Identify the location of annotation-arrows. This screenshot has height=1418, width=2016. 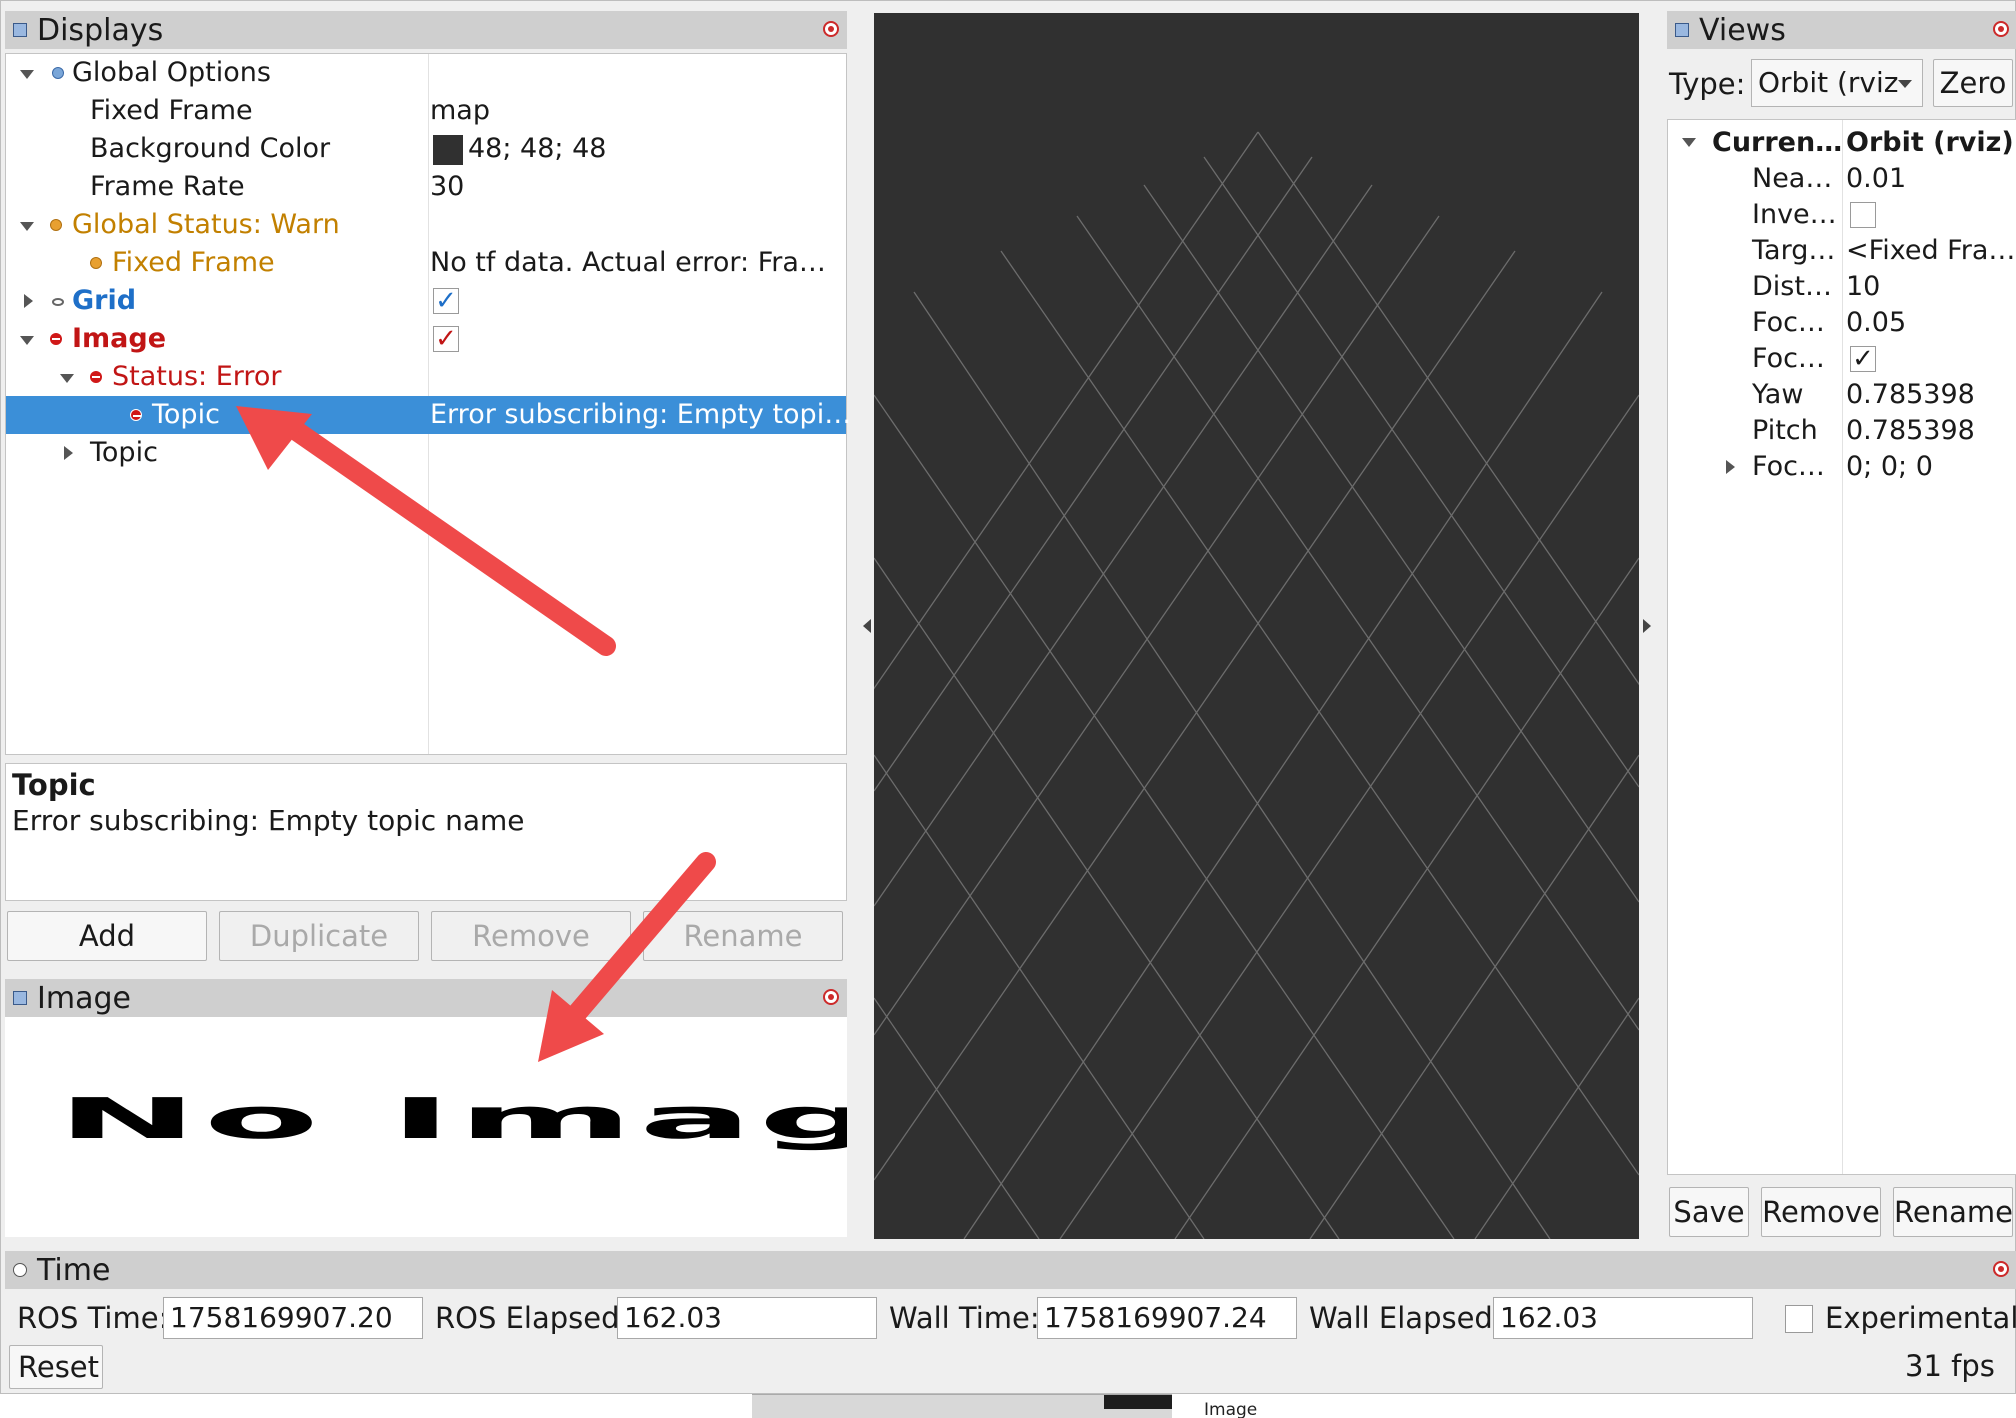
(476, 734).